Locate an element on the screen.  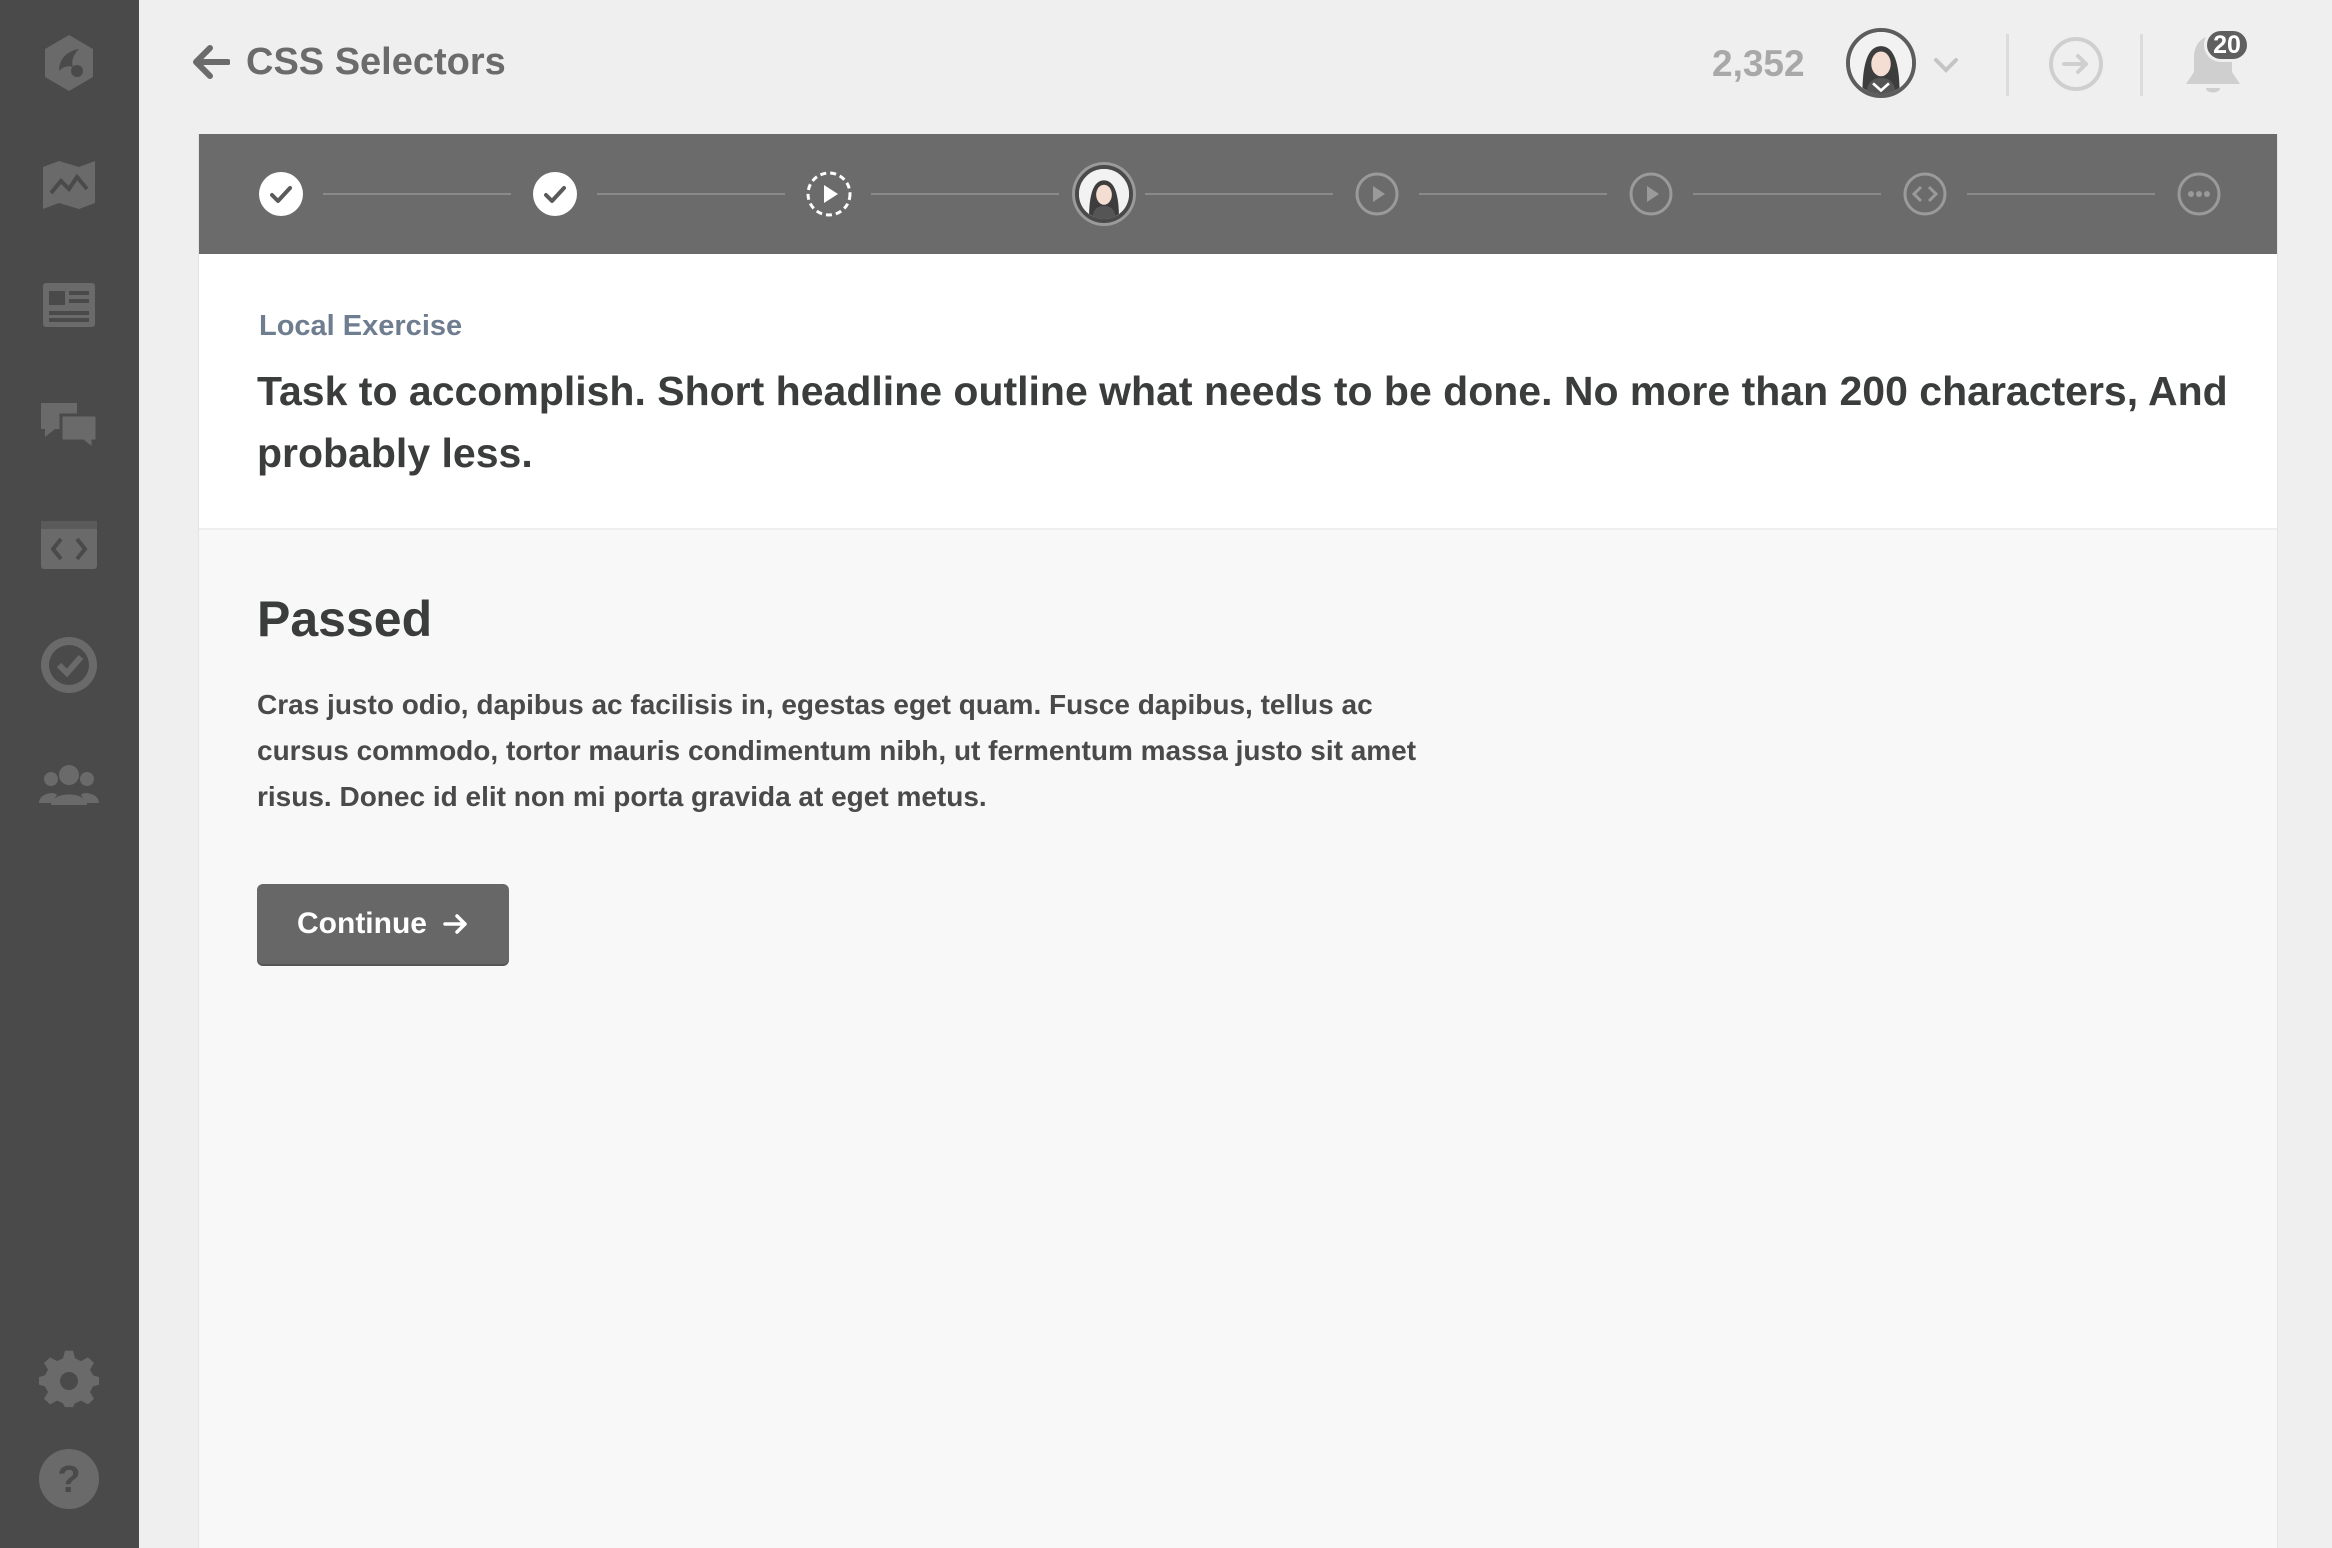
more-icon is located at coordinates (2199, 194).